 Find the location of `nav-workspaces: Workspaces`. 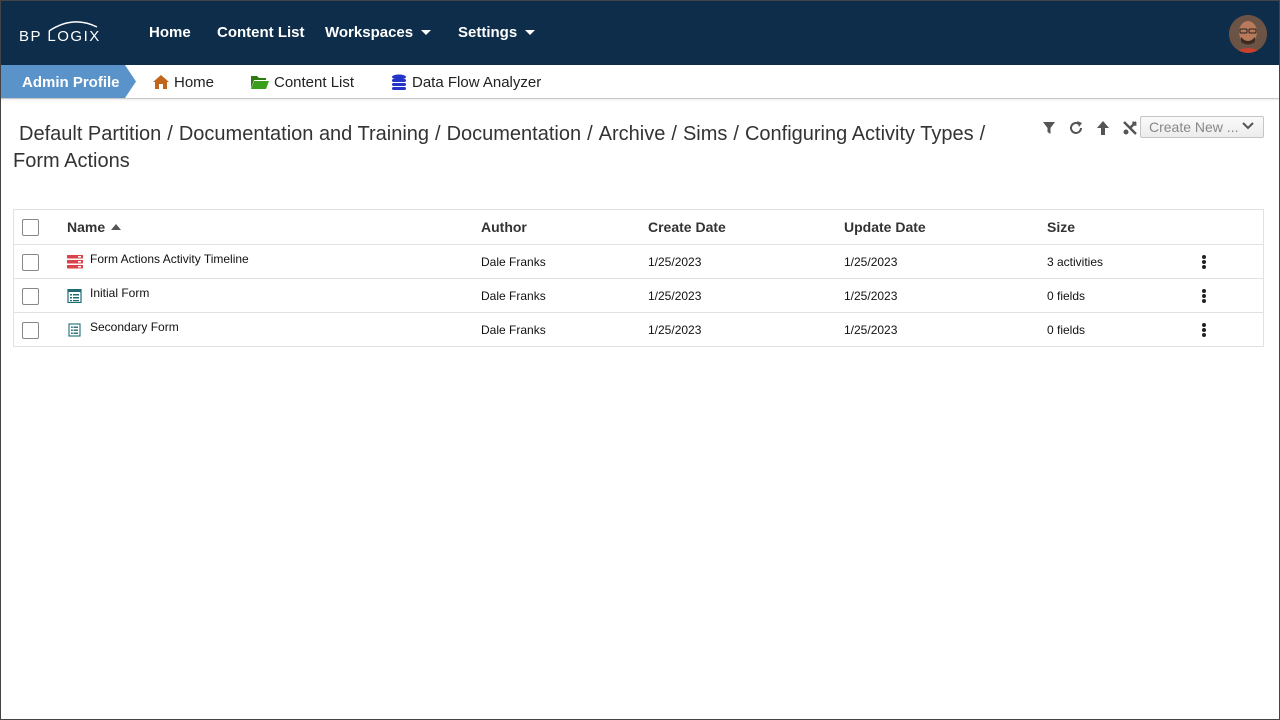

nav-workspaces: Workspaces is located at coordinates (378, 32).